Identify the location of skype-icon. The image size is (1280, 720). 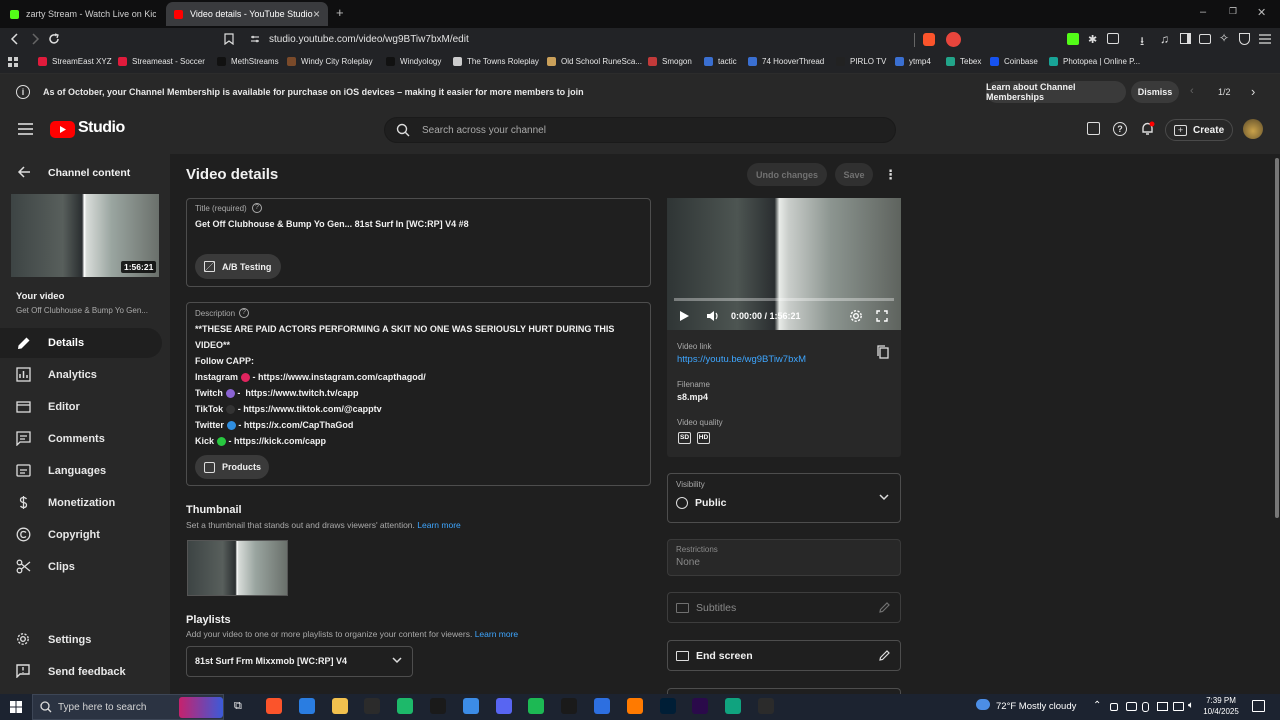
(602, 706).